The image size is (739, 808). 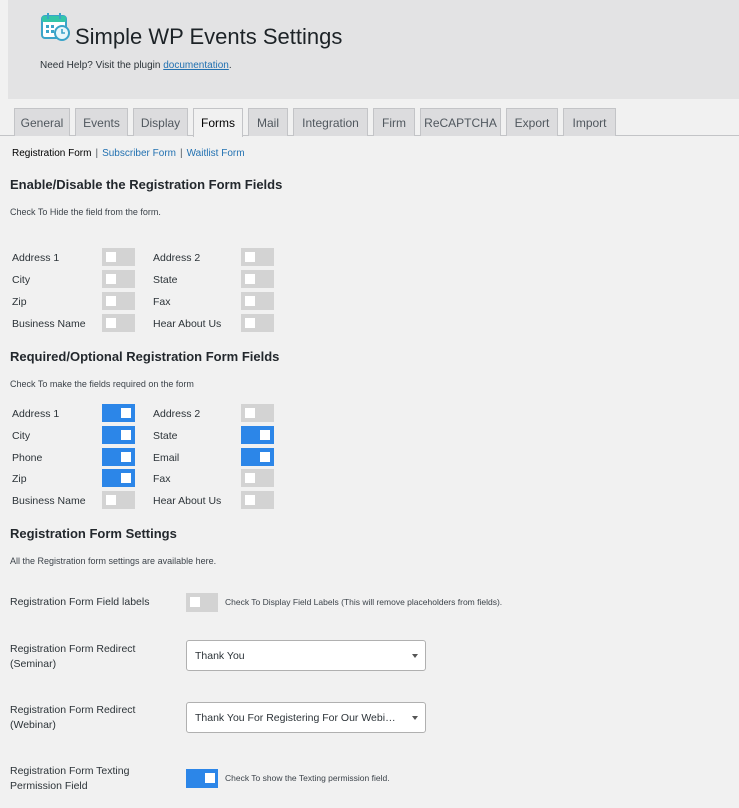 What do you see at coordinates (257, 257) in the screenshot?
I see `hide-toggle-address2` at bounding box center [257, 257].